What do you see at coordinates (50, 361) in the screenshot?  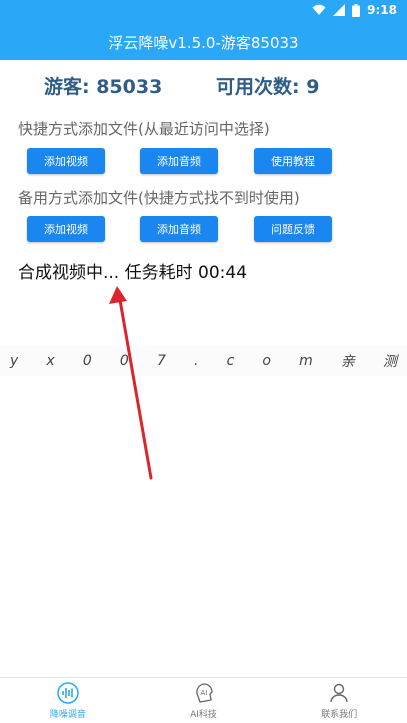 I see `watermark-char: x` at bounding box center [50, 361].